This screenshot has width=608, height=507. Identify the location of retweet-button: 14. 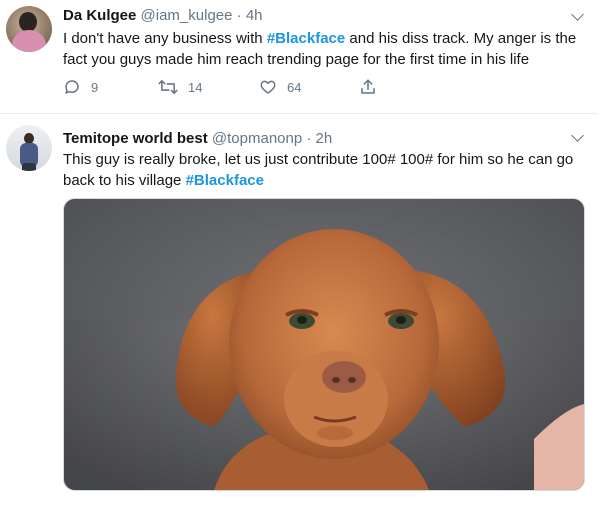
(180, 87).